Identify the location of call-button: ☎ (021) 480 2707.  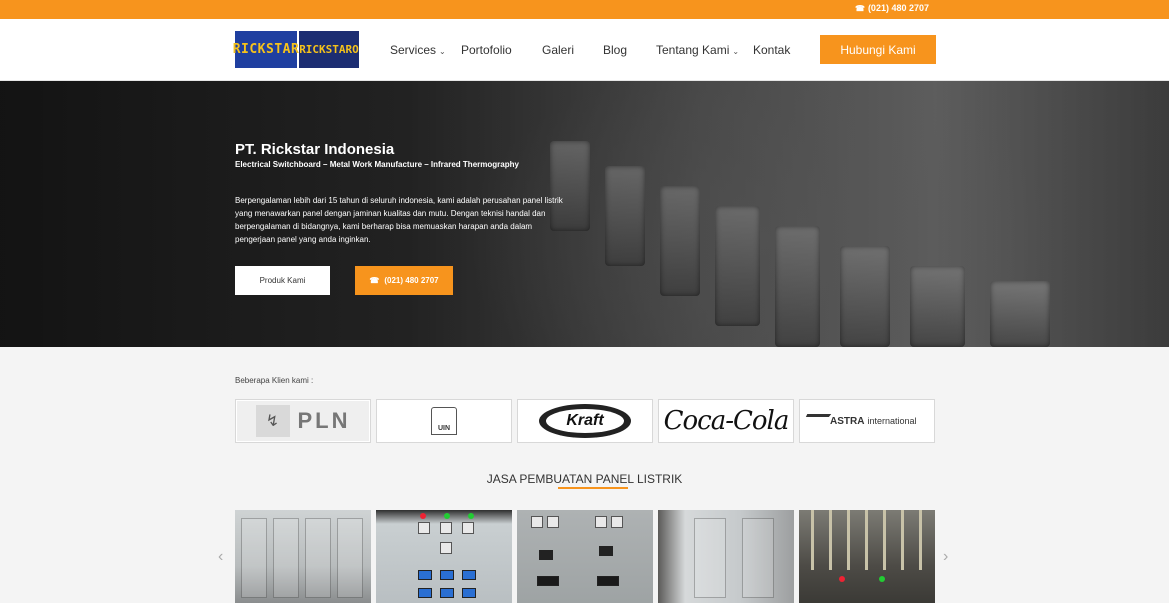
(404, 280).